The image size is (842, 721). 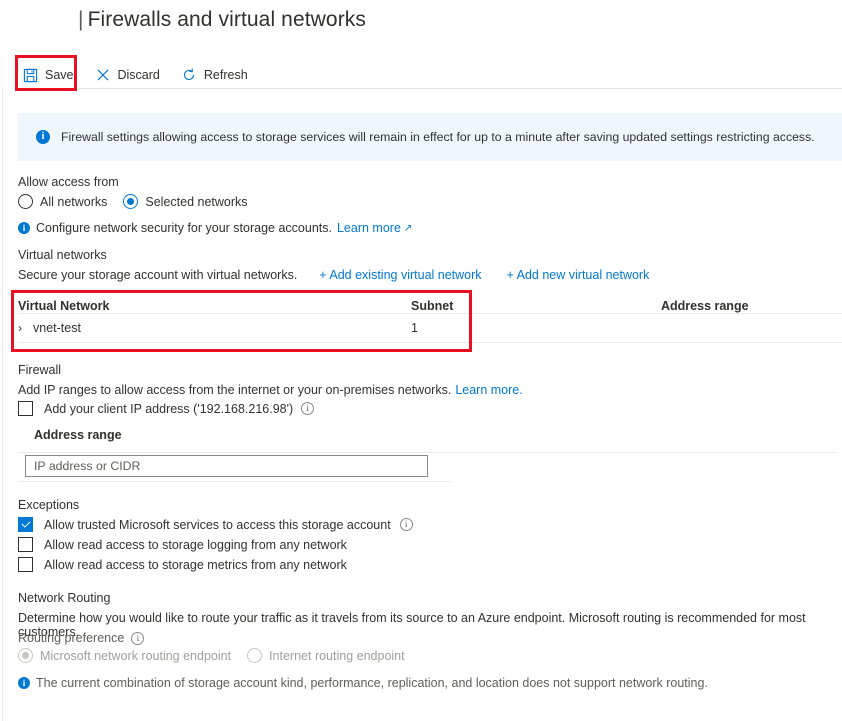 What do you see at coordinates (78, 435) in the screenshot?
I see `address-range-label: Address range` at bounding box center [78, 435].